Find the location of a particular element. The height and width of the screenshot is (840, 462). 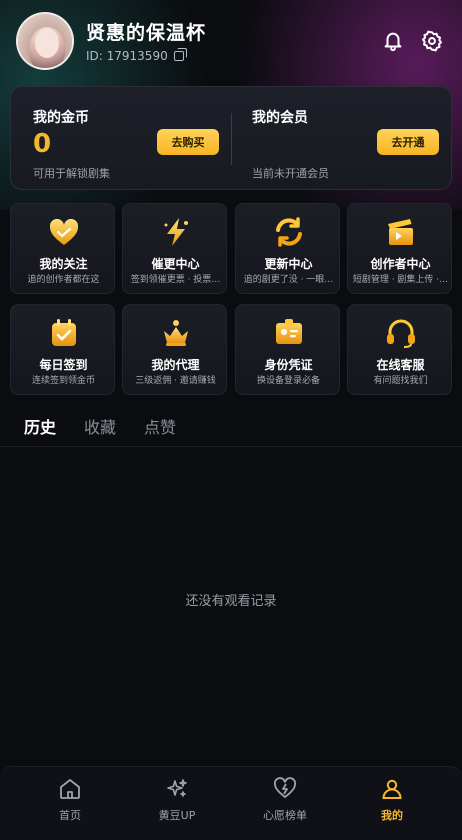

calendar-check-icon is located at coordinates (64, 332).